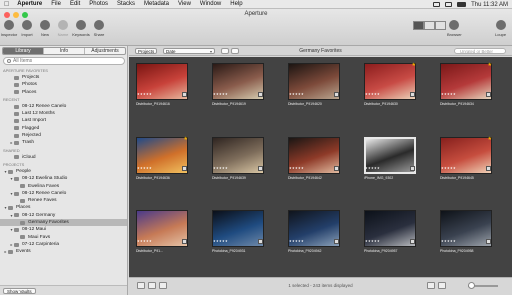  What do you see at coordinates (162, 159) in the screenshot?
I see `photo-thumbnail: ★★★★★ ★ Distributor_P9194636` at bounding box center [162, 159].